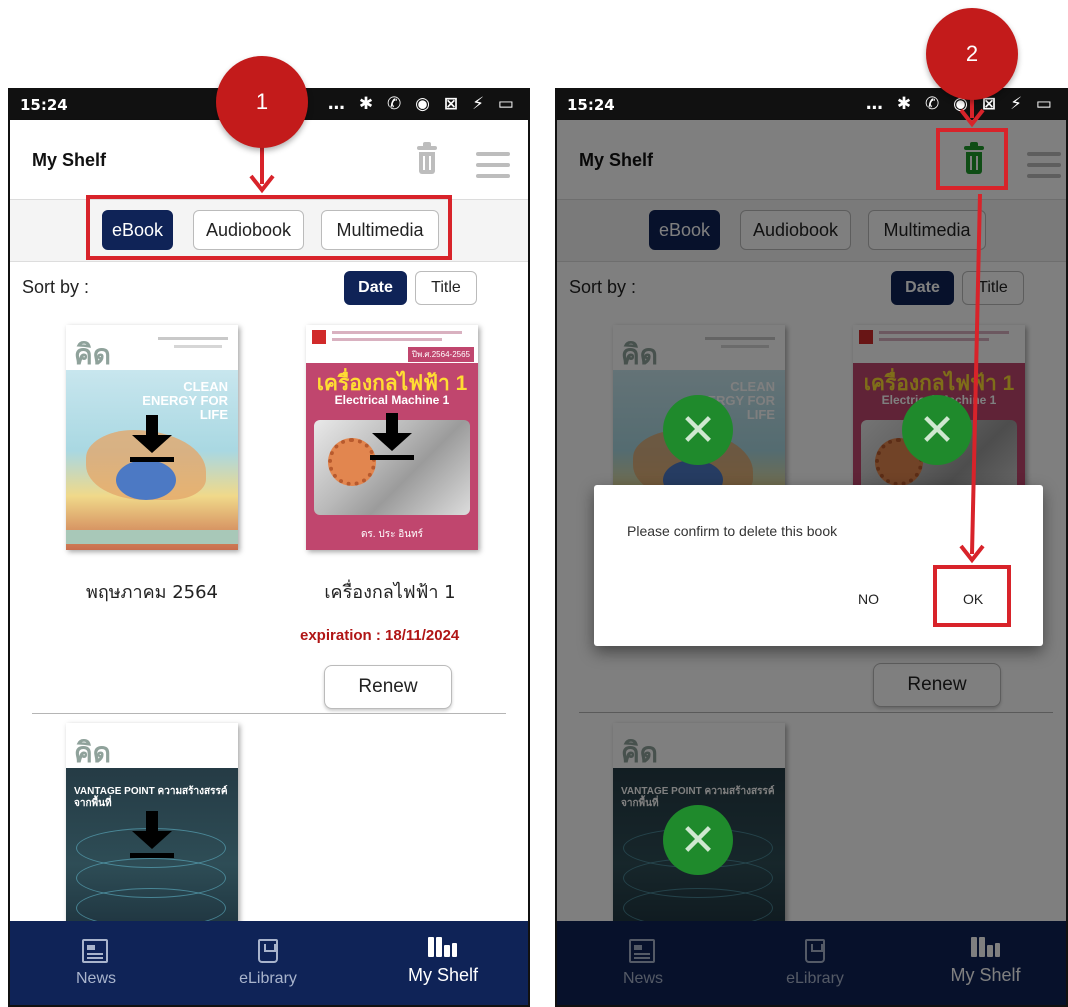 The width and height of the screenshot is (1068, 1007). I want to click on sort-title-button: Title, so click(446, 288).